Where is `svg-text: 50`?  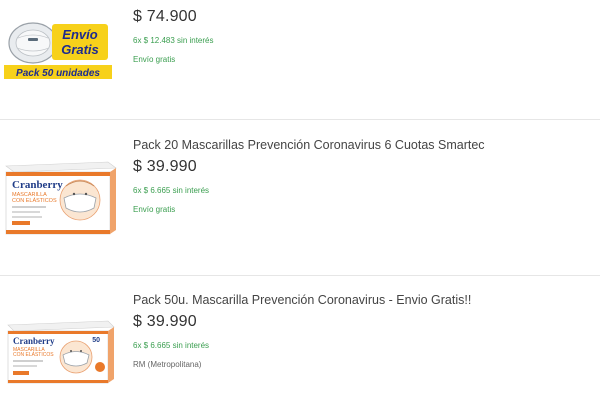 svg-text: 50 is located at coordinates (96, 340).